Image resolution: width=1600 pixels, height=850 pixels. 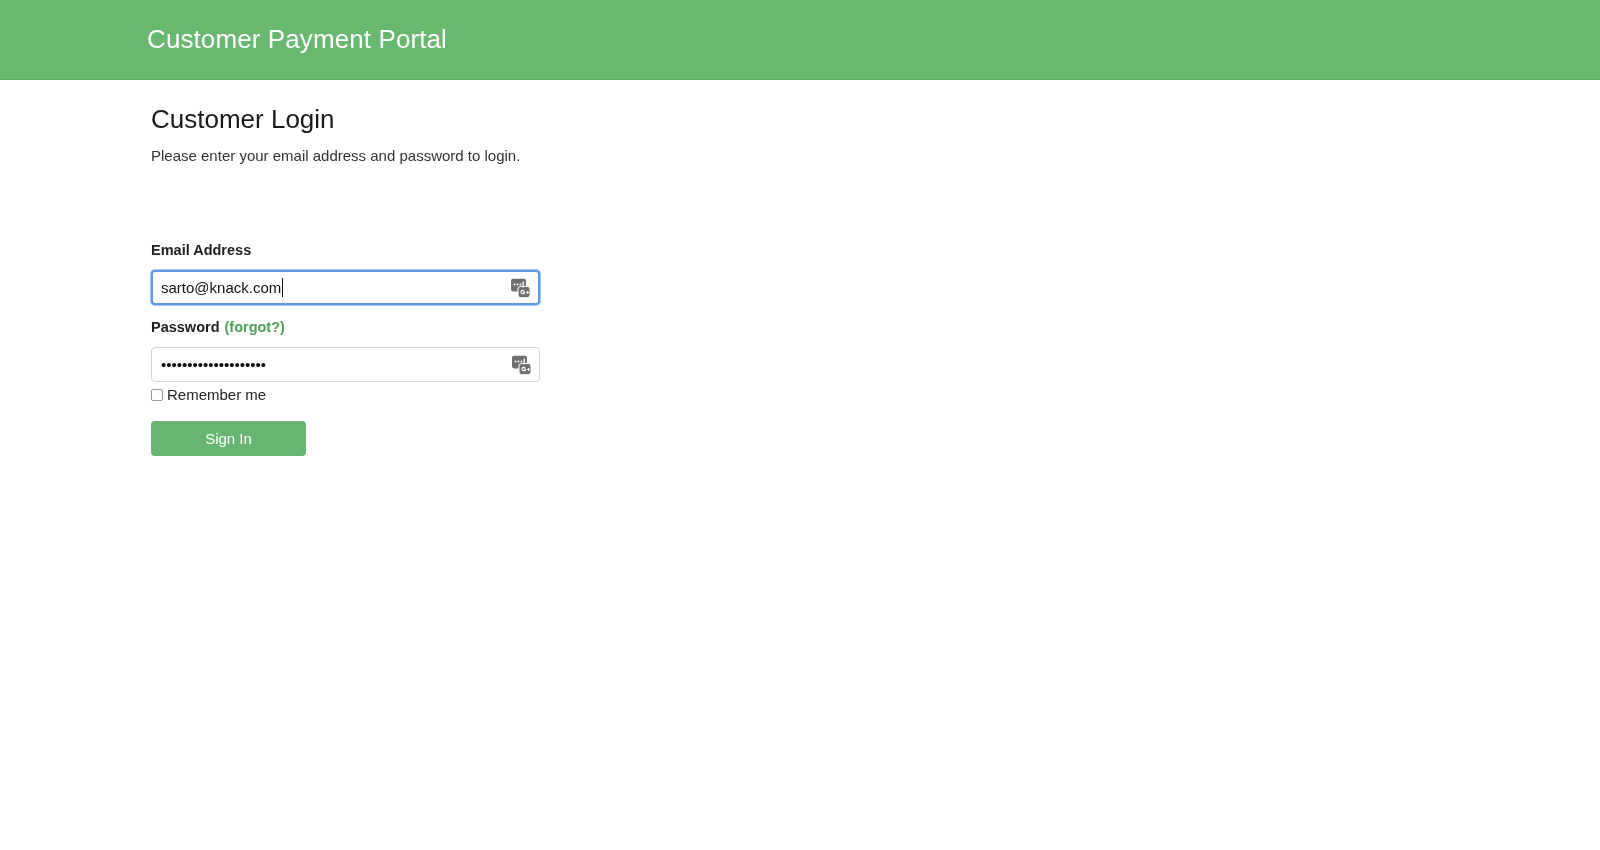 I want to click on remember-label: Remember me, so click(x=217, y=394).